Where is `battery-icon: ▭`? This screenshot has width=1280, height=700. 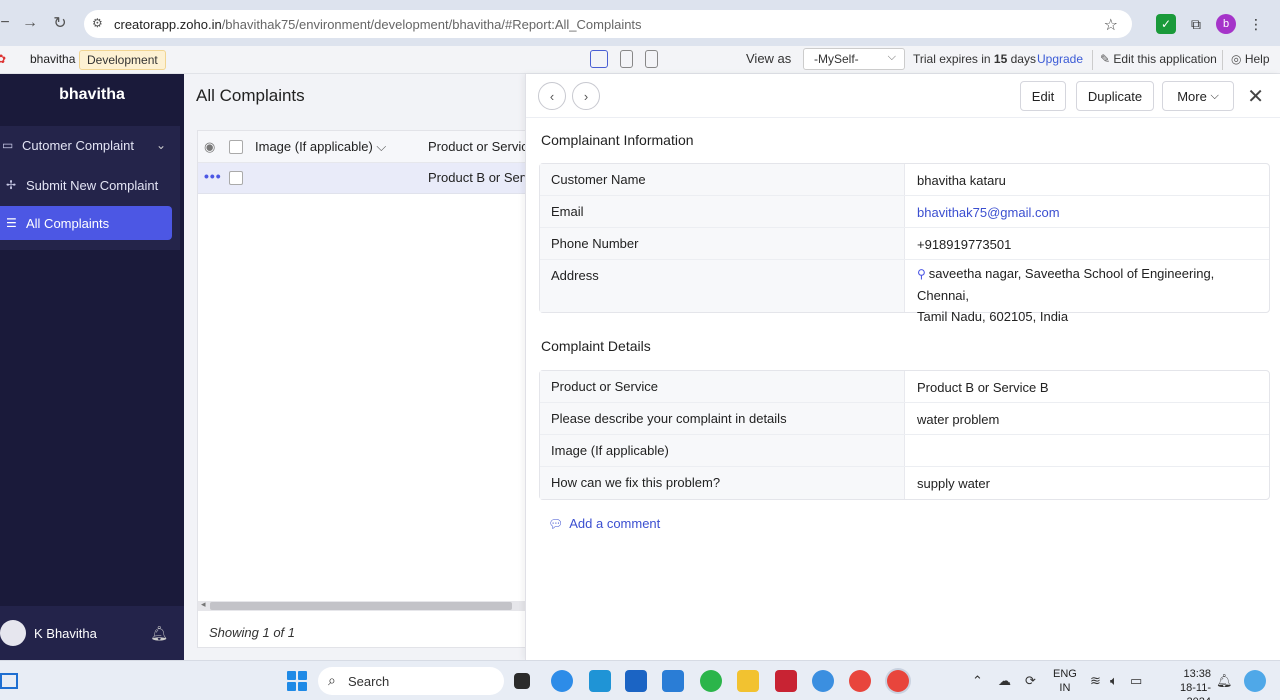
battery-icon: ▭ is located at coordinates (1136, 681).